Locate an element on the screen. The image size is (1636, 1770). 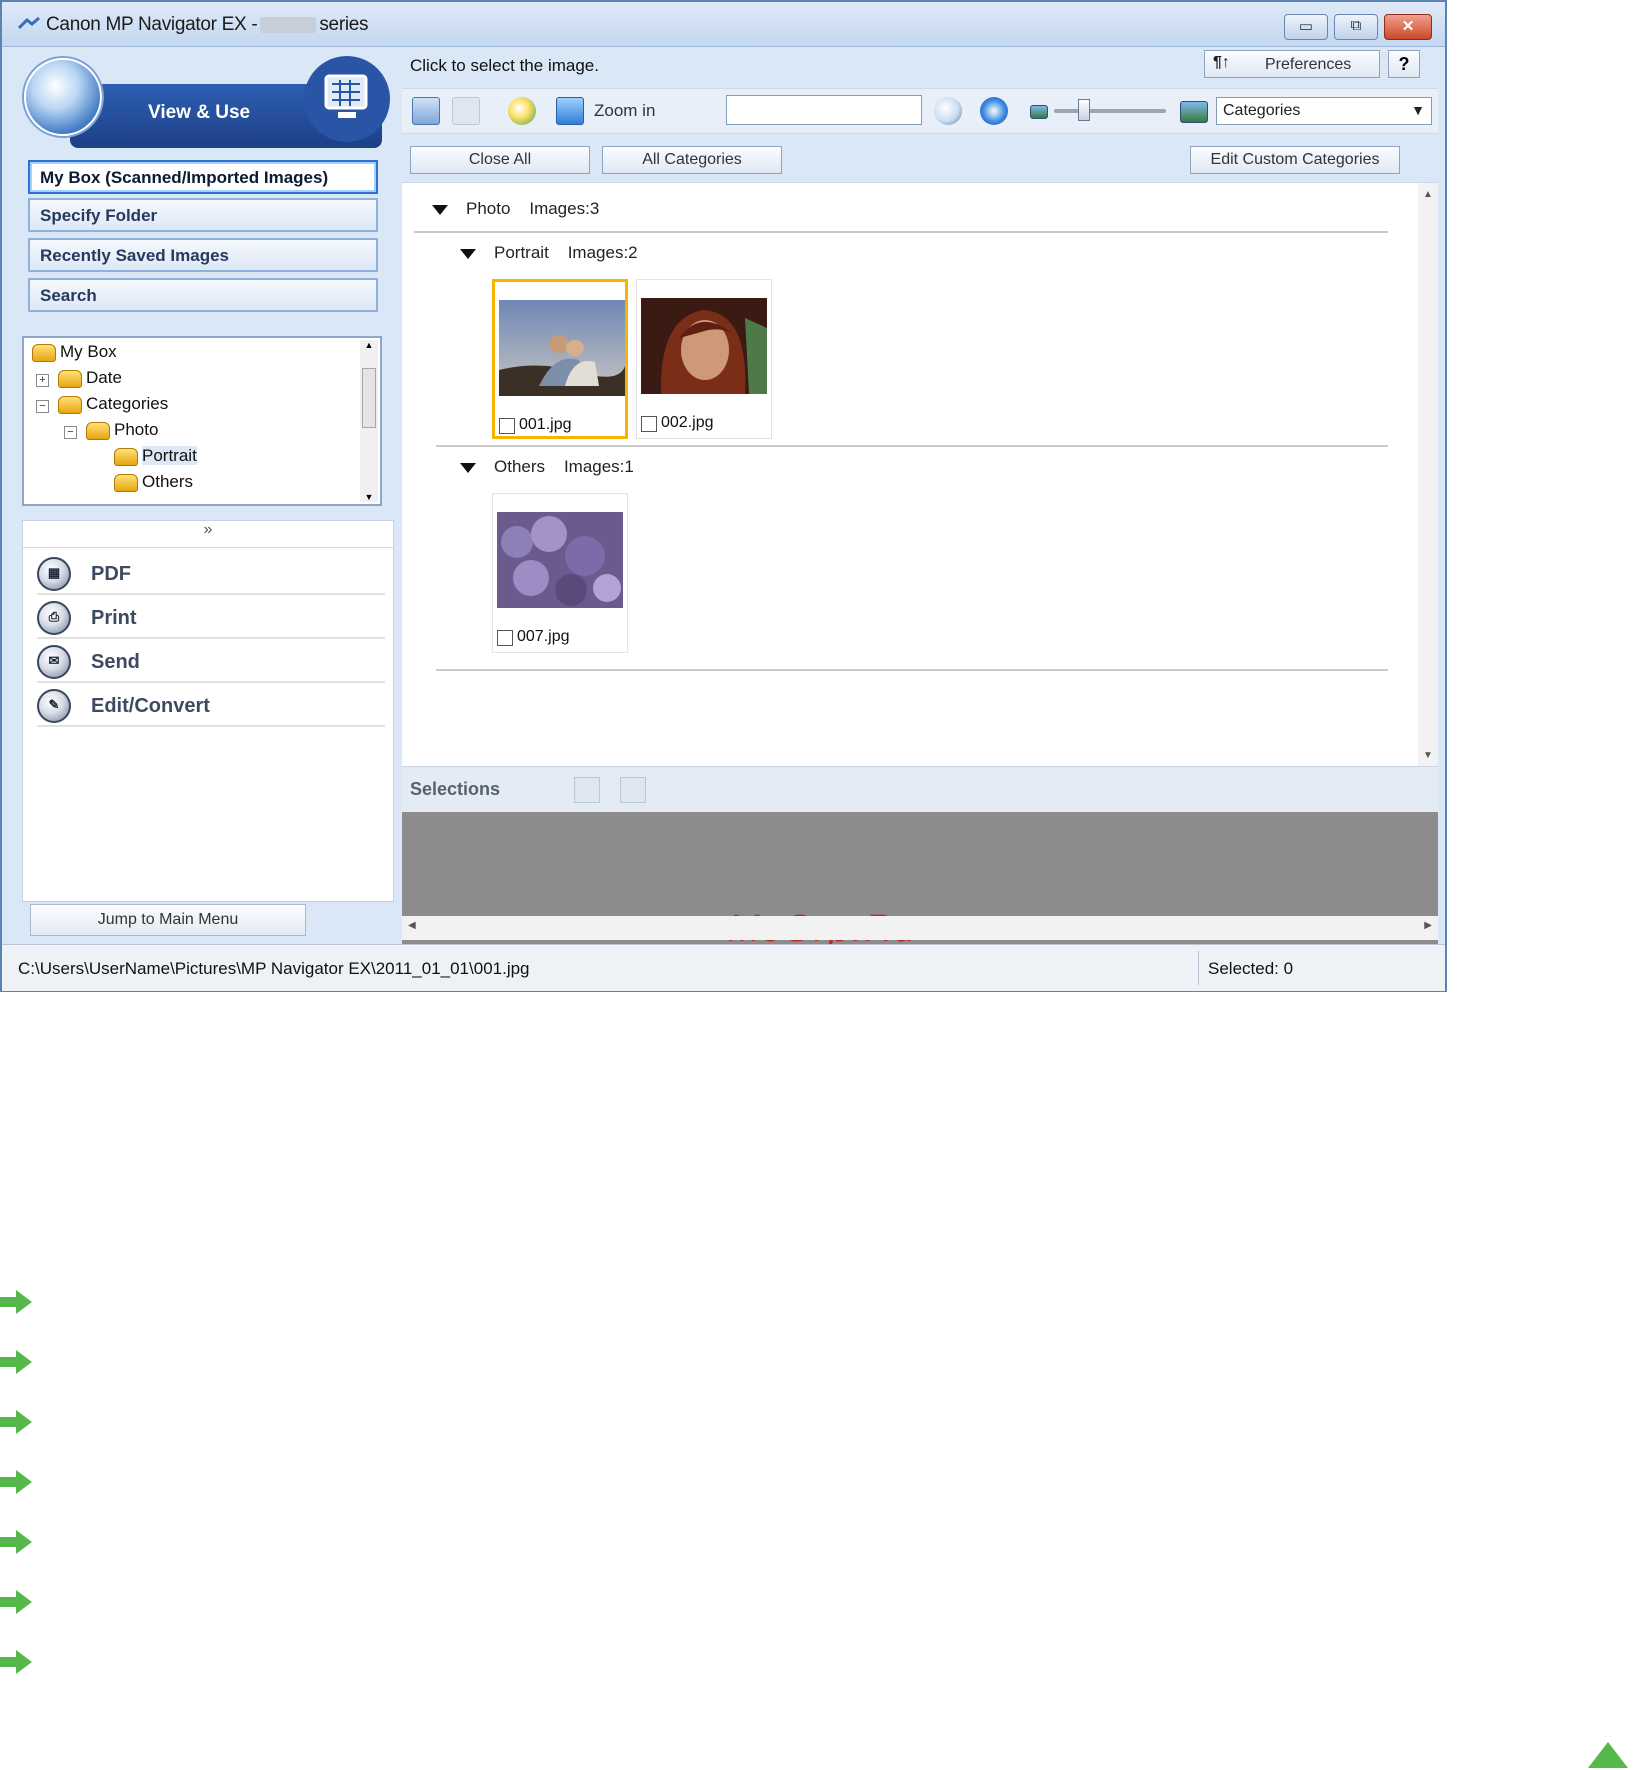
maximize-icon: ⧉ is located at coordinates (1356, 25).